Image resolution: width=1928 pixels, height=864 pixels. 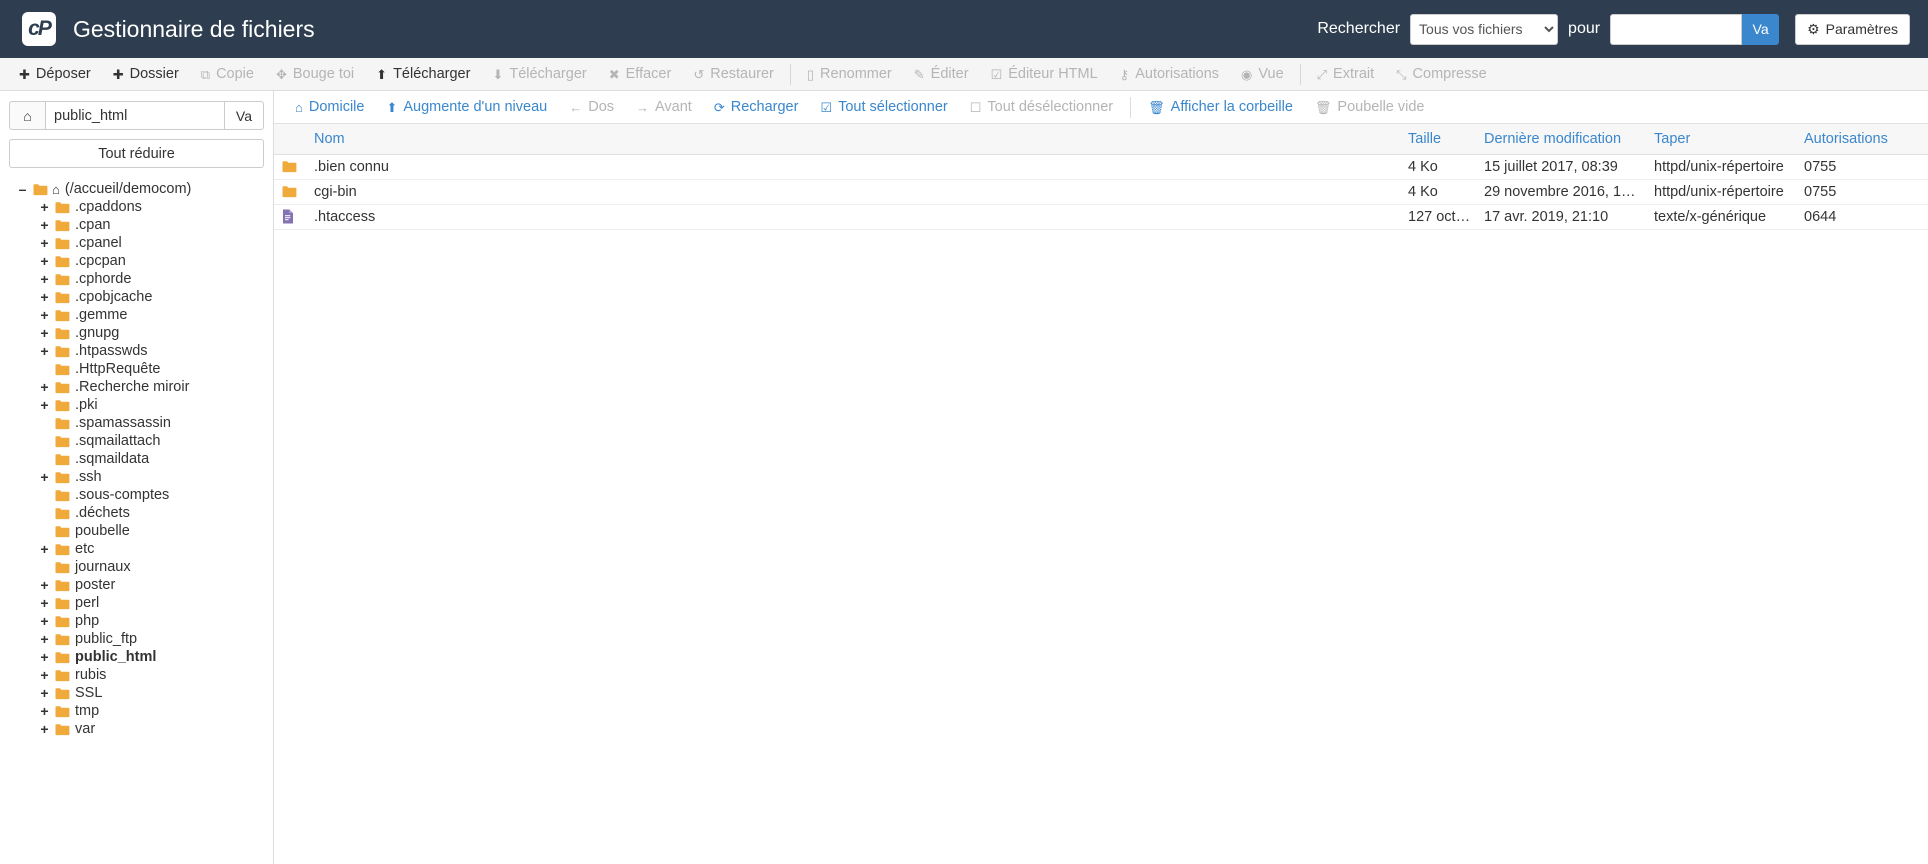 I want to click on search-go-button: Va, so click(x=1761, y=29).